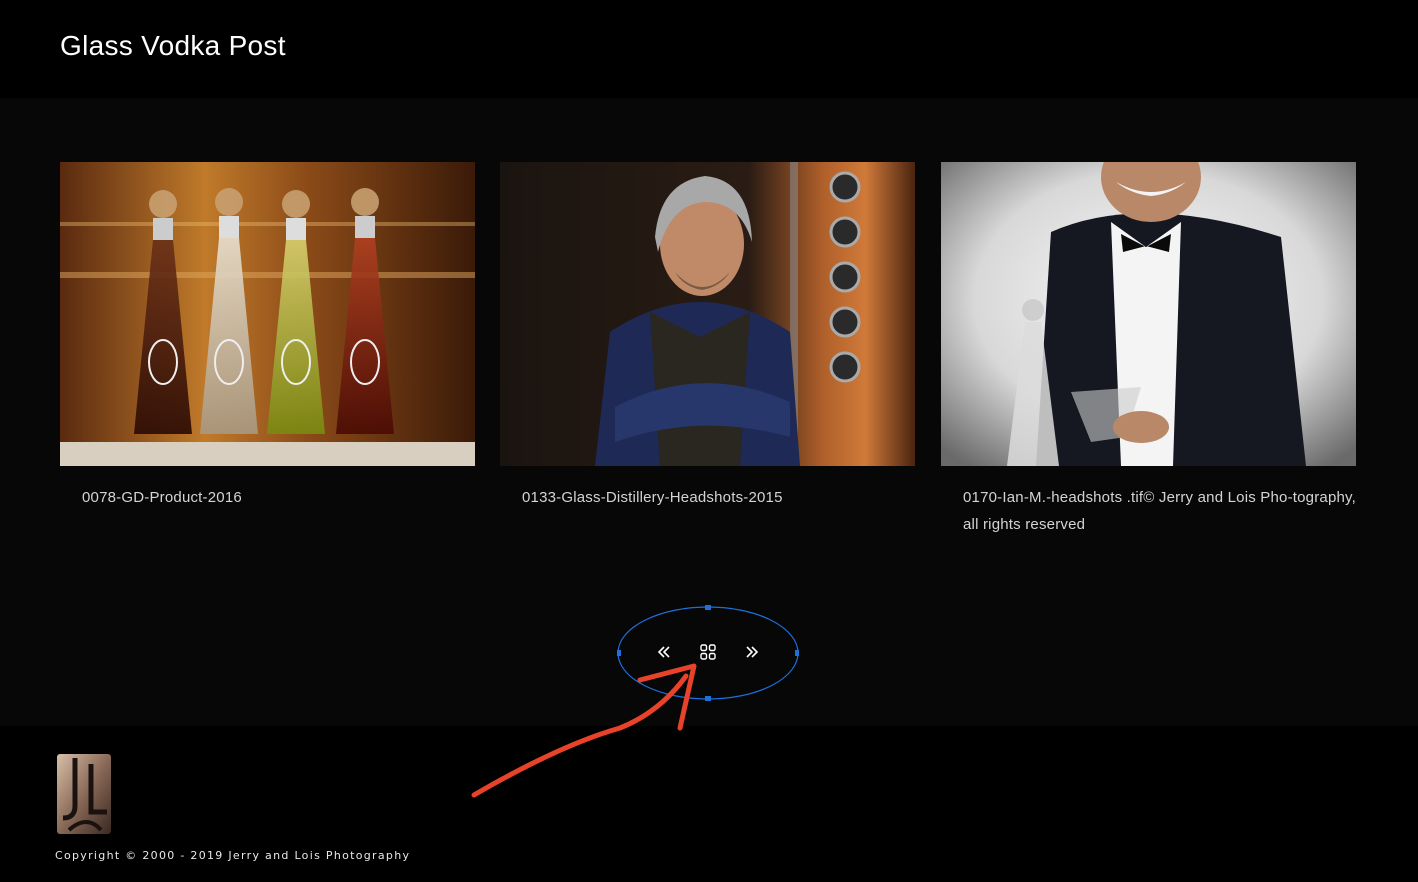 Image resolution: width=1418 pixels, height=882 pixels. Describe the element at coordinates (84, 794) in the screenshot. I see `jl-logo` at that location.